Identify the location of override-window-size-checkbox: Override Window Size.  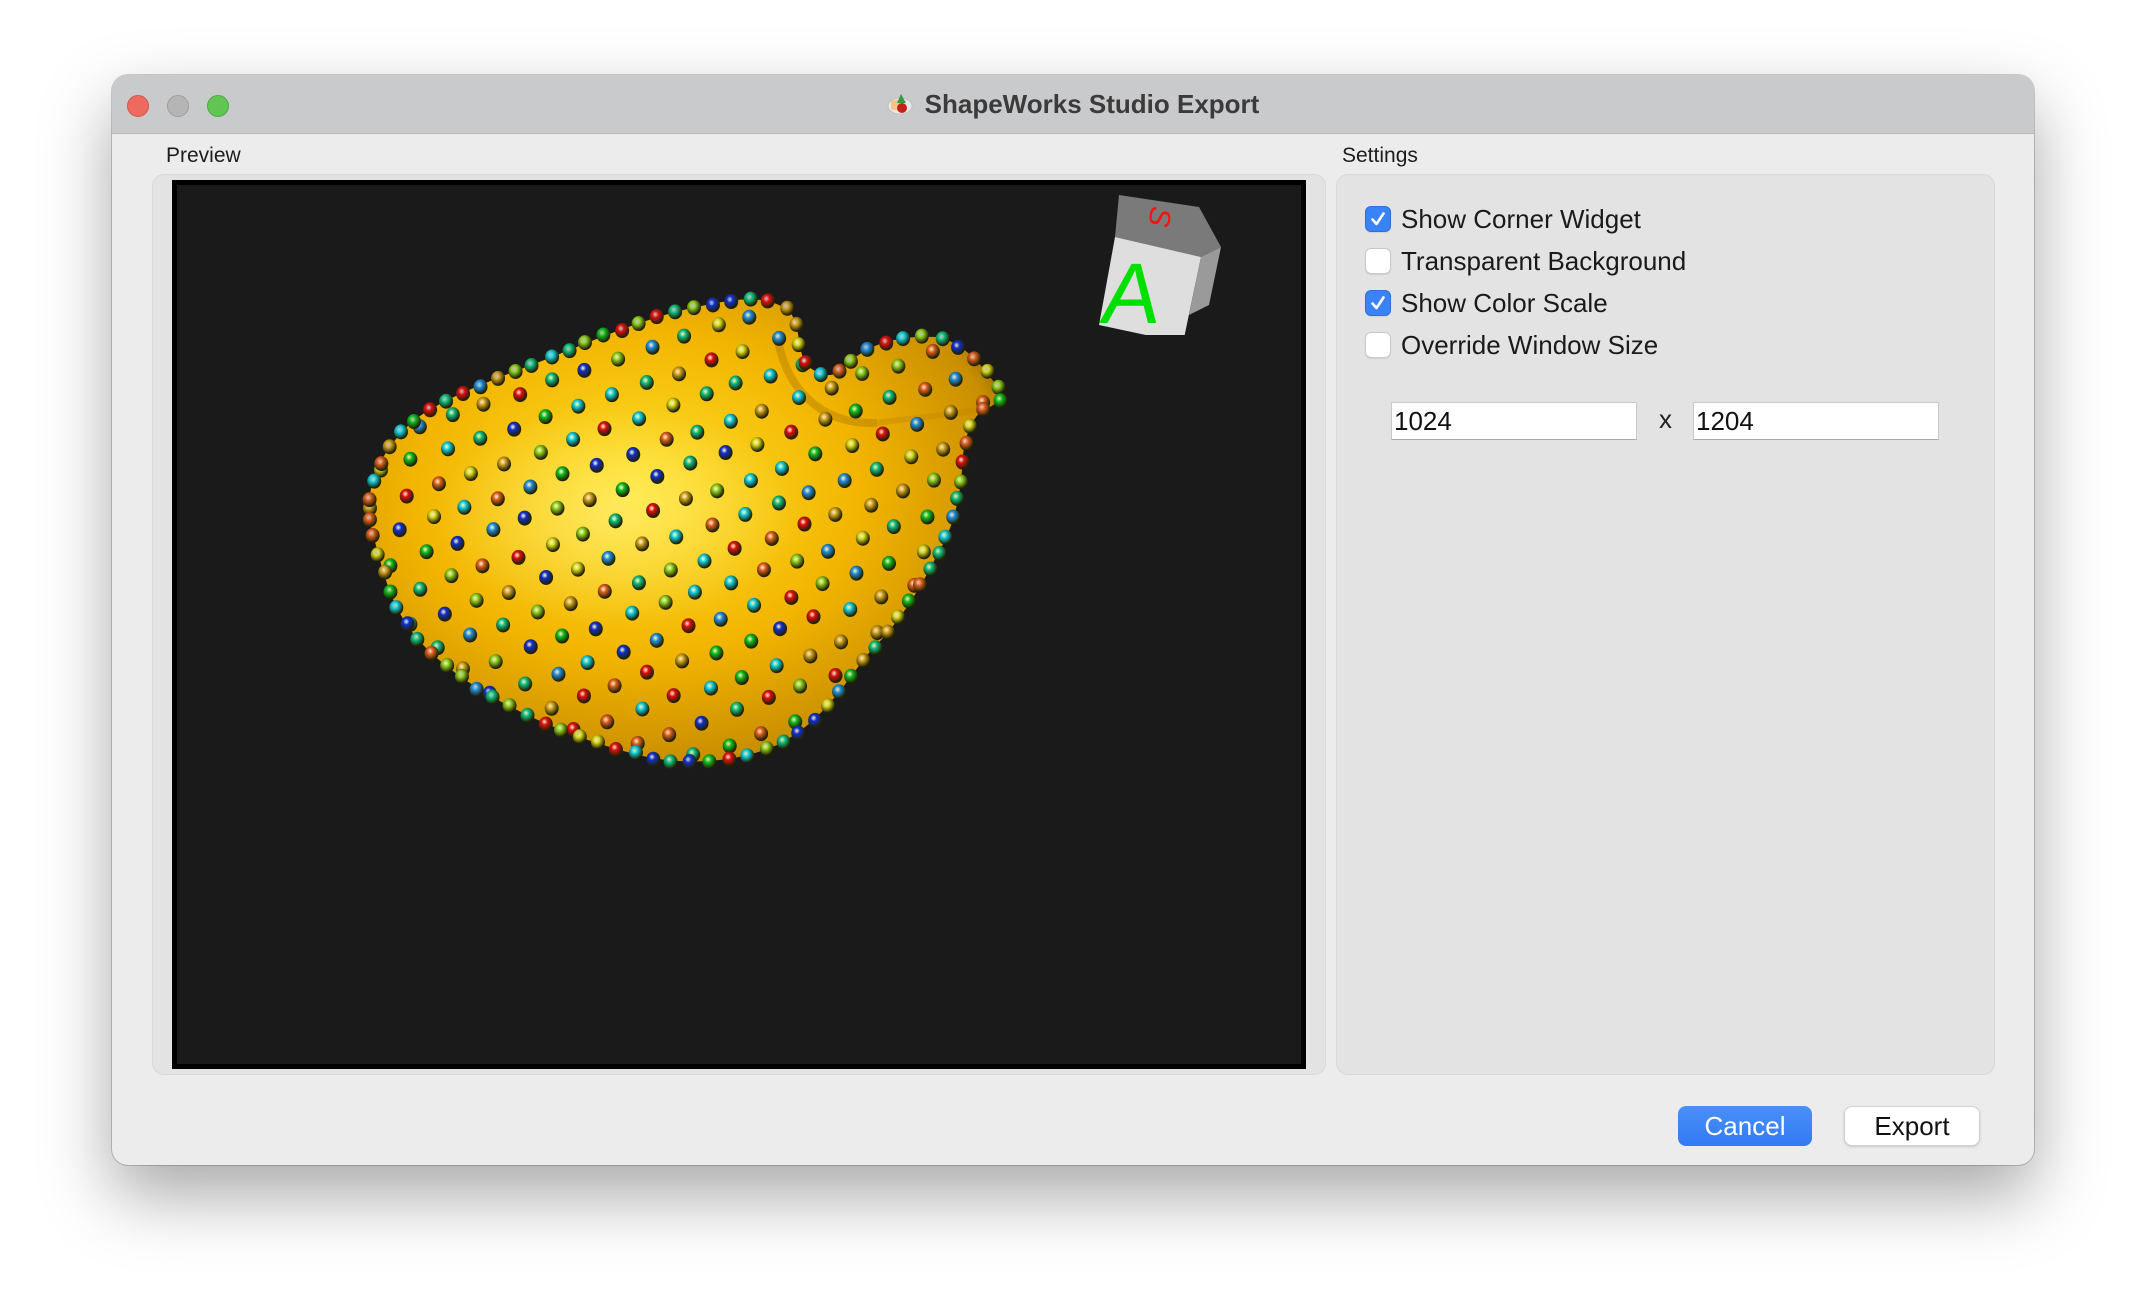
(1511, 345).